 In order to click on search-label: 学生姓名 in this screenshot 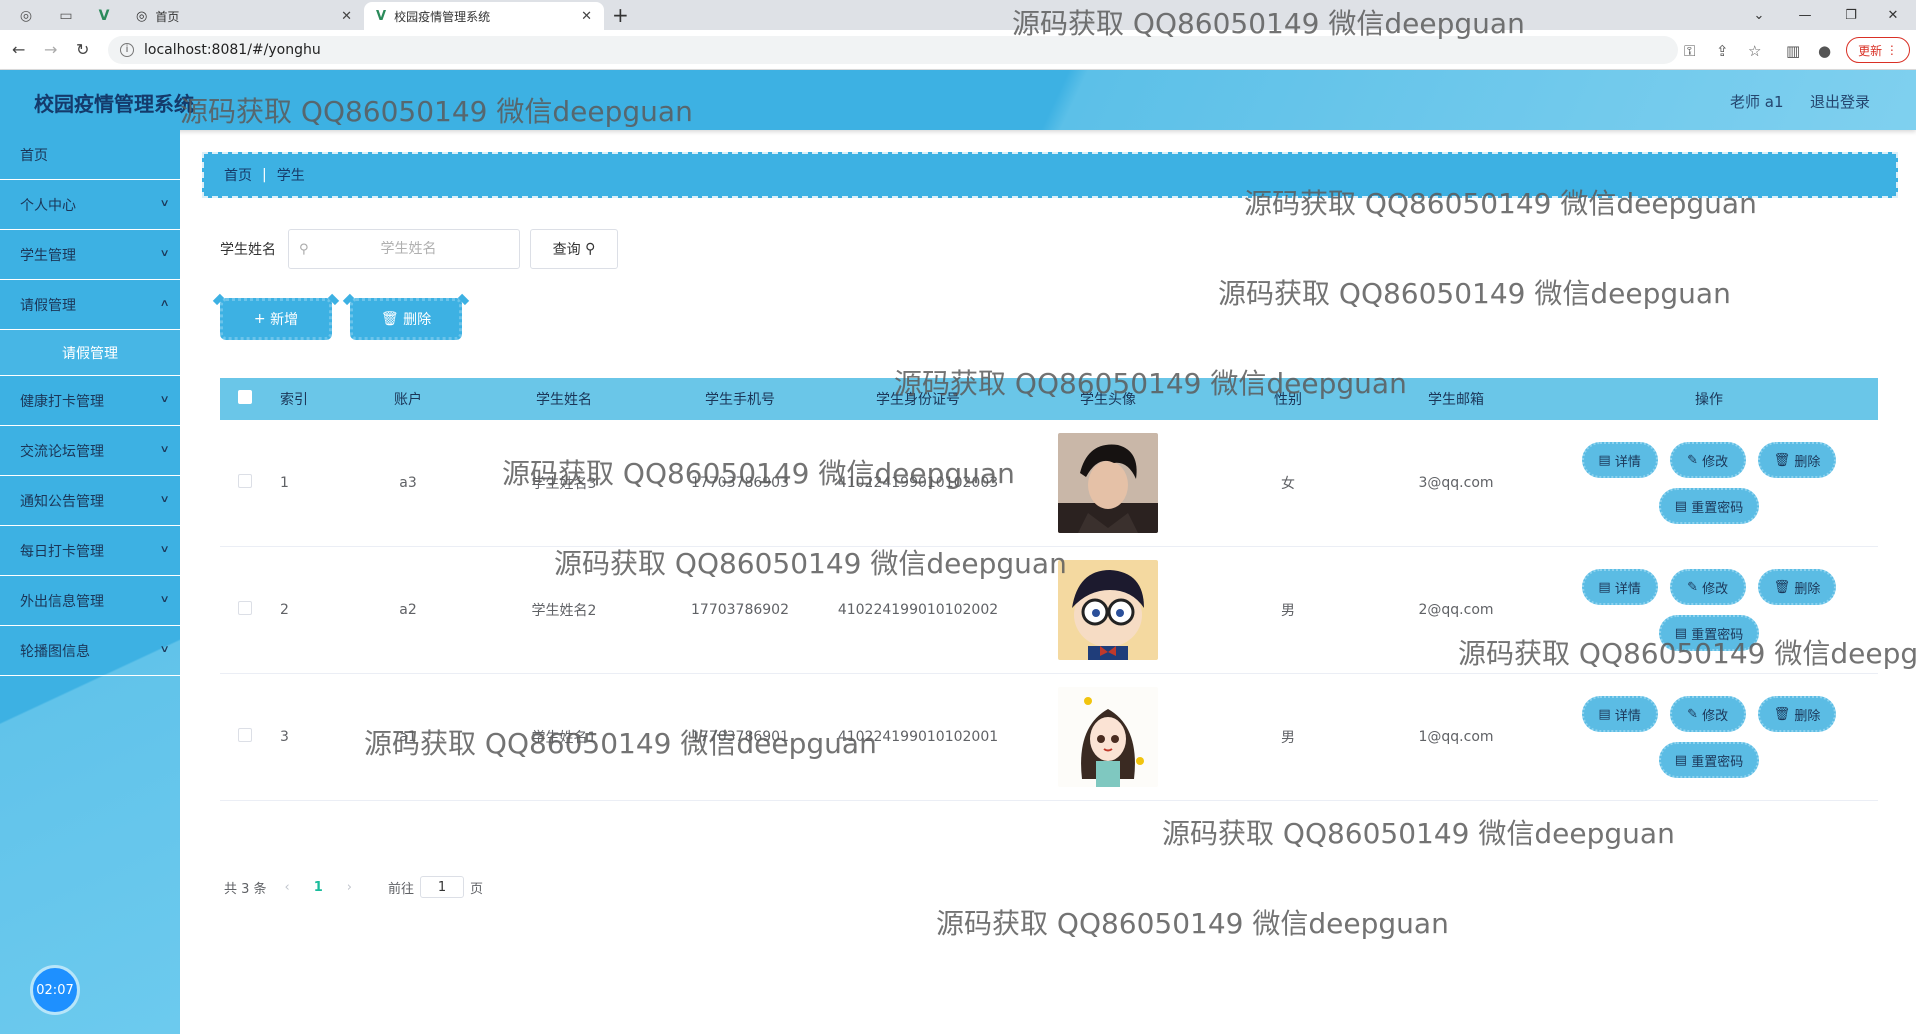, I will do `click(248, 250)`.